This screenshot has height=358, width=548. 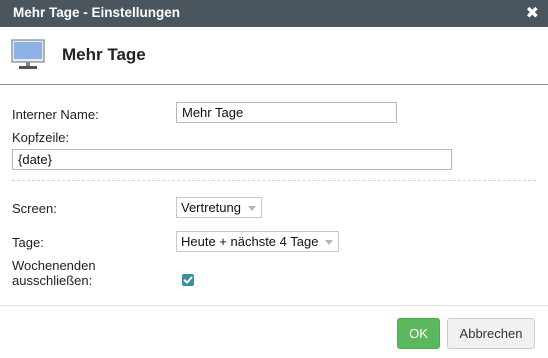 What do you see at coordinates (41, 137) in the screenshot?
I see `header-line-label: Kopfzeile:` at bounding box center [41, 137].